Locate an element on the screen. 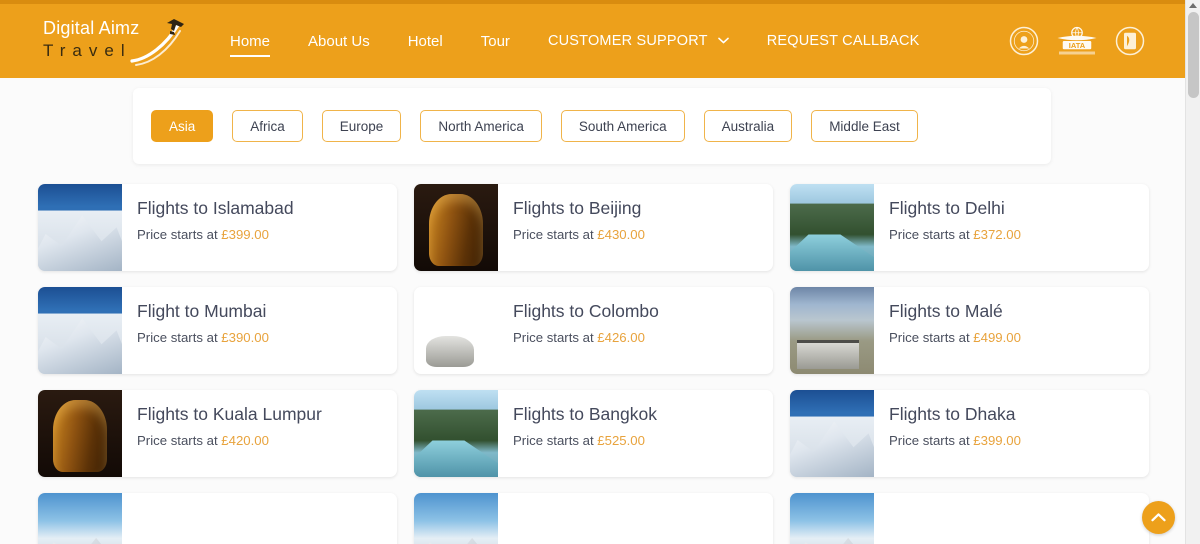 The height and width of the screenshot is (544, 1200). svg-text: IATA is located at coordinates (1077, 45).